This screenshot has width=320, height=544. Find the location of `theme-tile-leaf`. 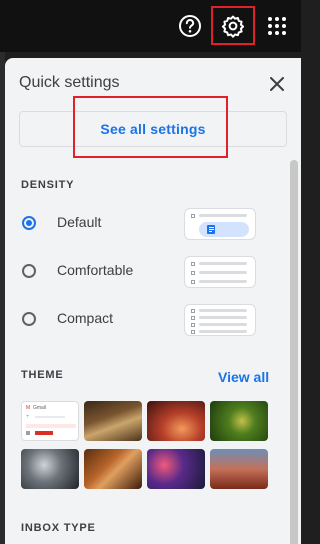

theme-tile-leaf is located at coordinates (239, 421).